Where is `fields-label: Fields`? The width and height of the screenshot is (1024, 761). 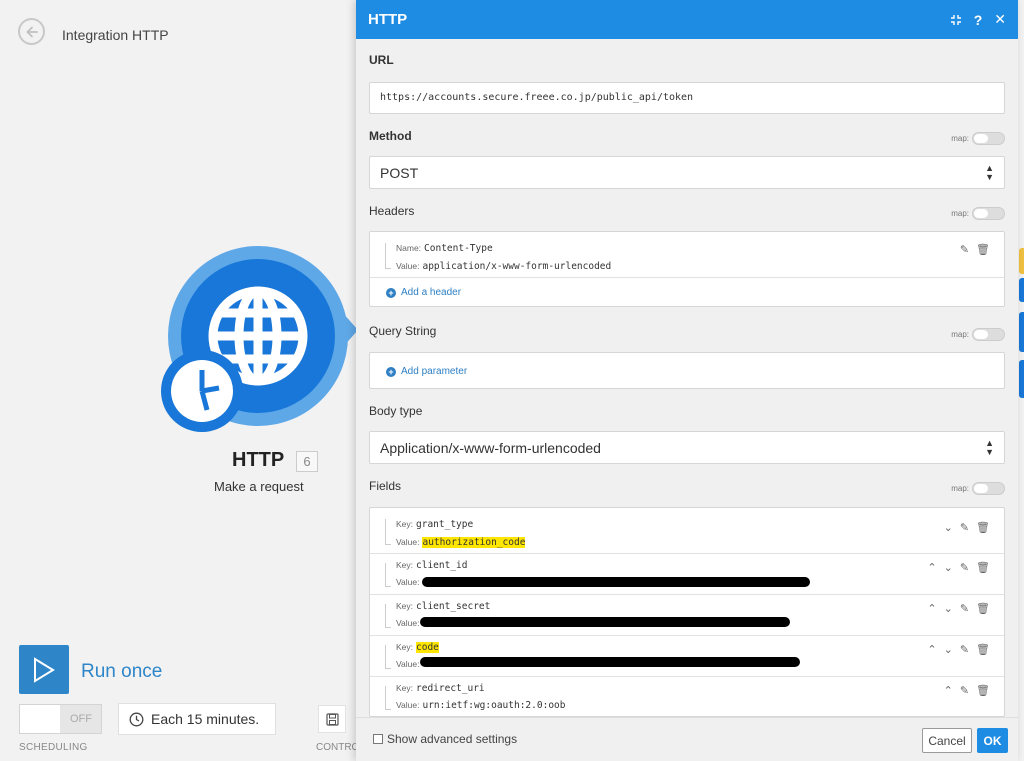 fields-label: Fields is located at coordinates (385, 486).